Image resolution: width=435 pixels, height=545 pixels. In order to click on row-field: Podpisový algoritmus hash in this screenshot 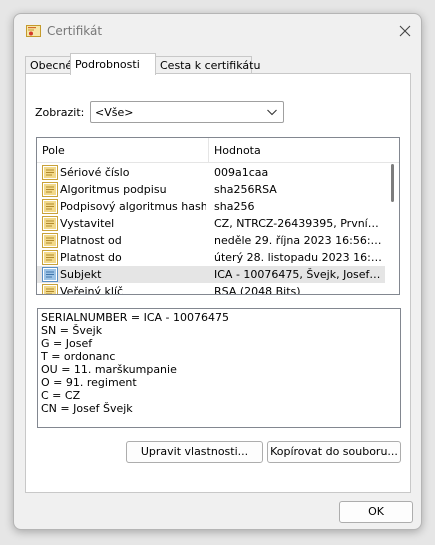, I will do `click(133, 206)`.